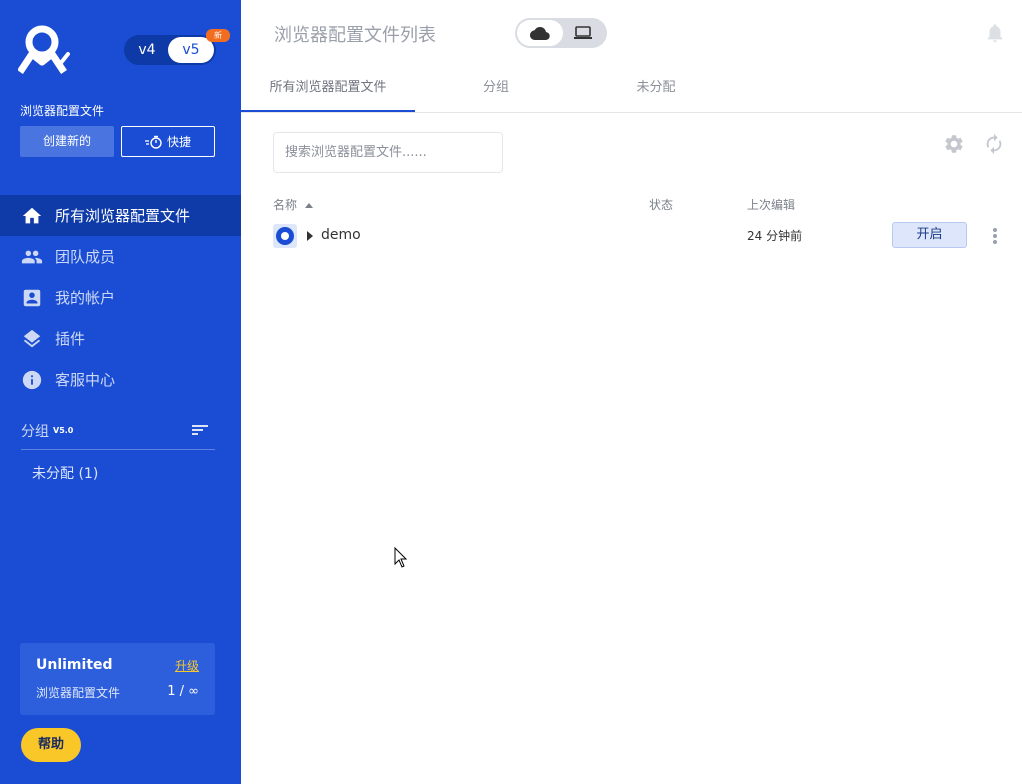 This screenshot has width=1022, height=784. I want to click on sidebar-item-support-center: 客服中心, so click(120, 379).